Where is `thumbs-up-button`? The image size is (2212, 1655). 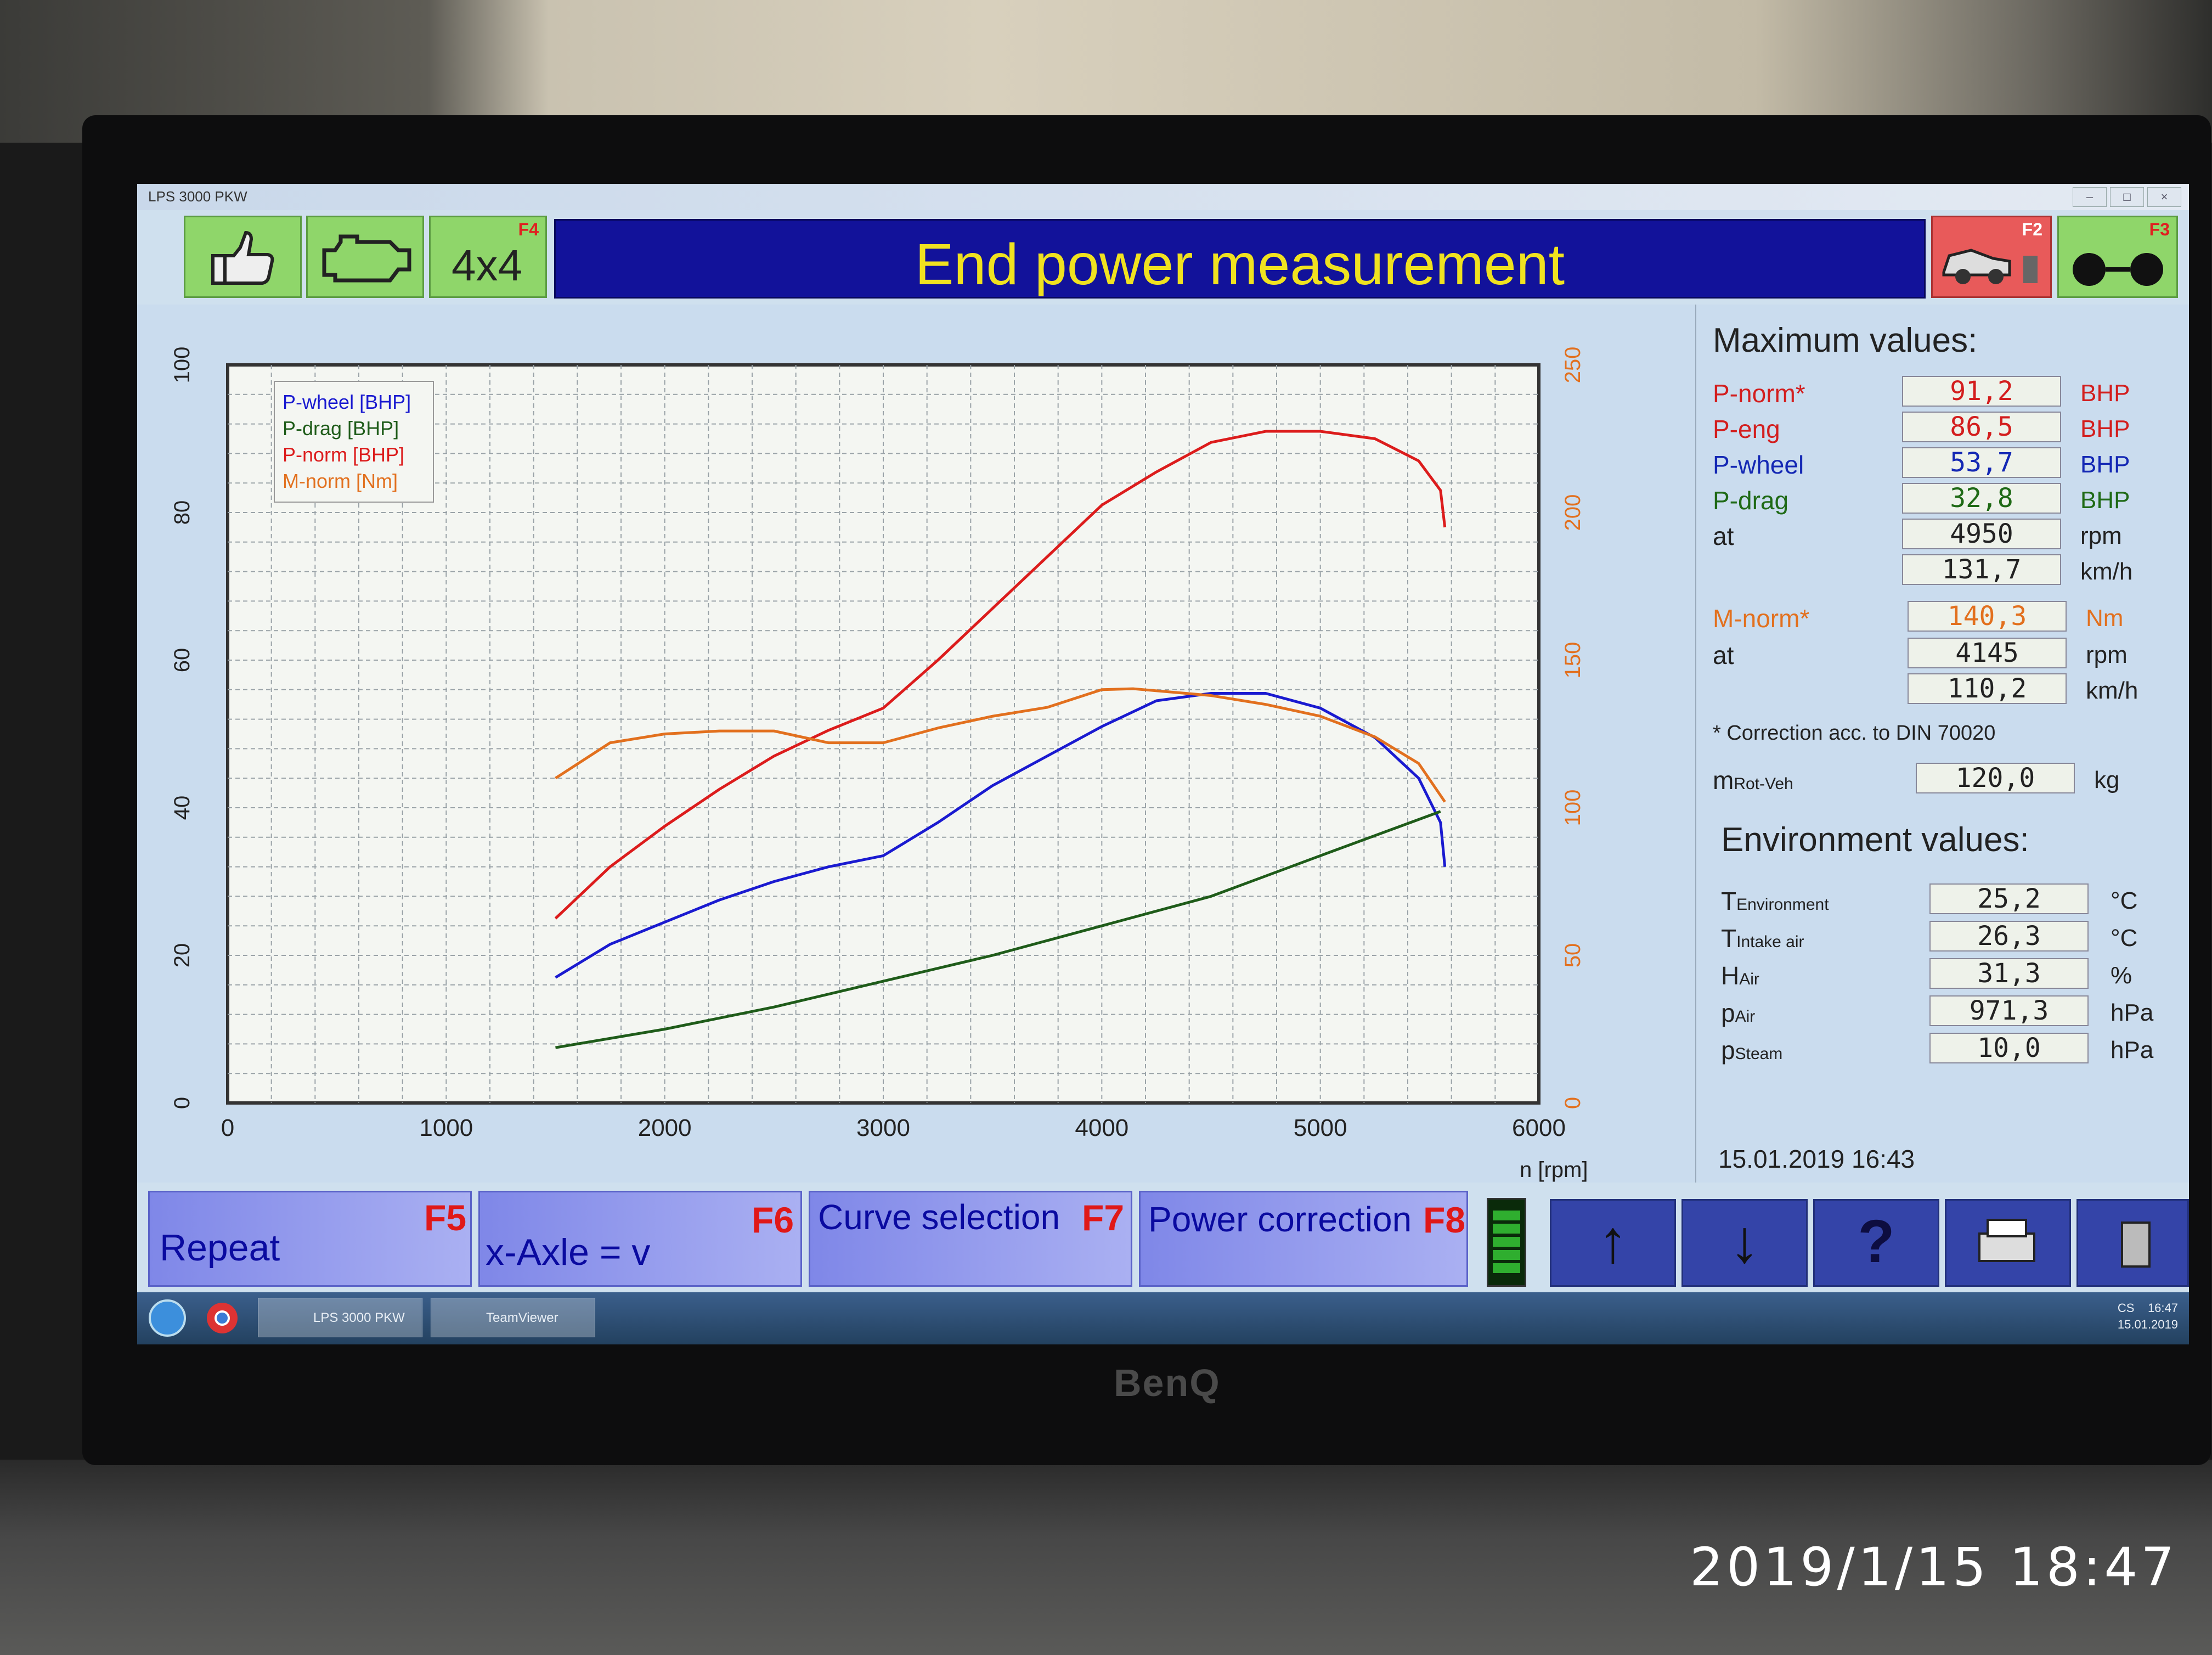 thumbs-up-button is located at coordinates (243, 257).